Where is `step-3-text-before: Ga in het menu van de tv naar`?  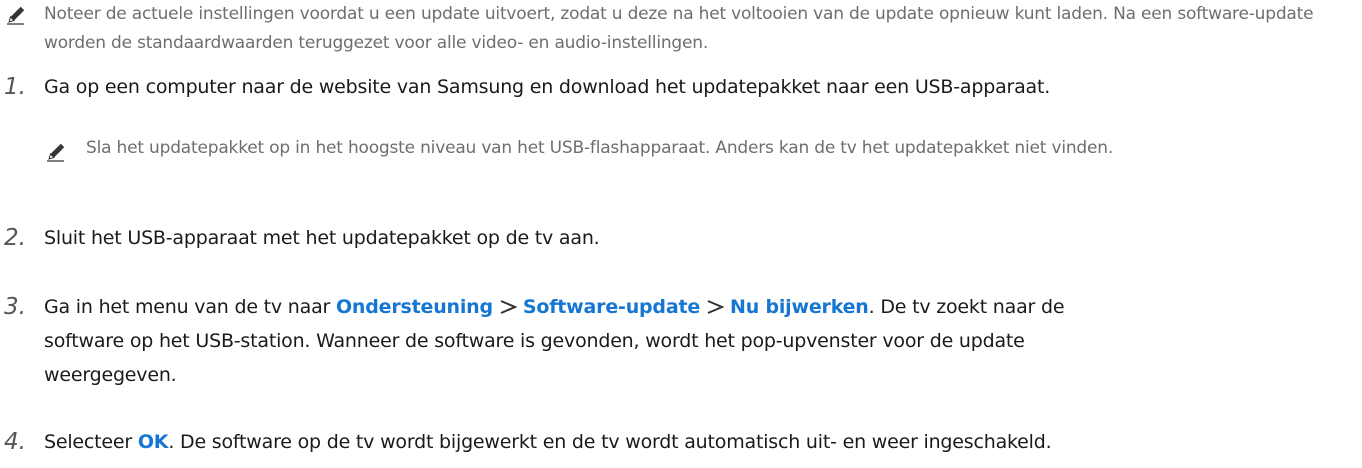 step-3-text-before: Ga in het menu van de tv naar is located at coordinates (190, 307).